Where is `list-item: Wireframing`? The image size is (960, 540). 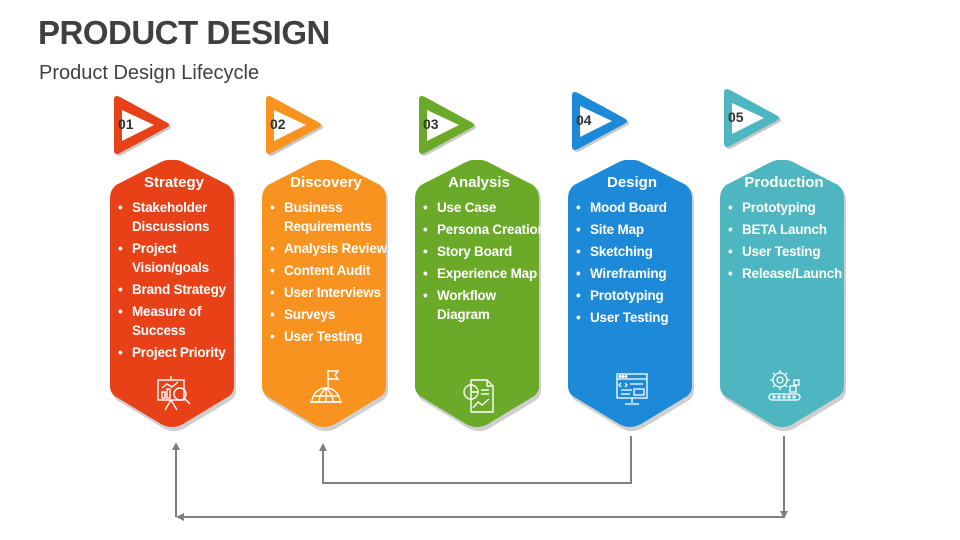 list-item: Wireframing is located at coordinates (638, 273).